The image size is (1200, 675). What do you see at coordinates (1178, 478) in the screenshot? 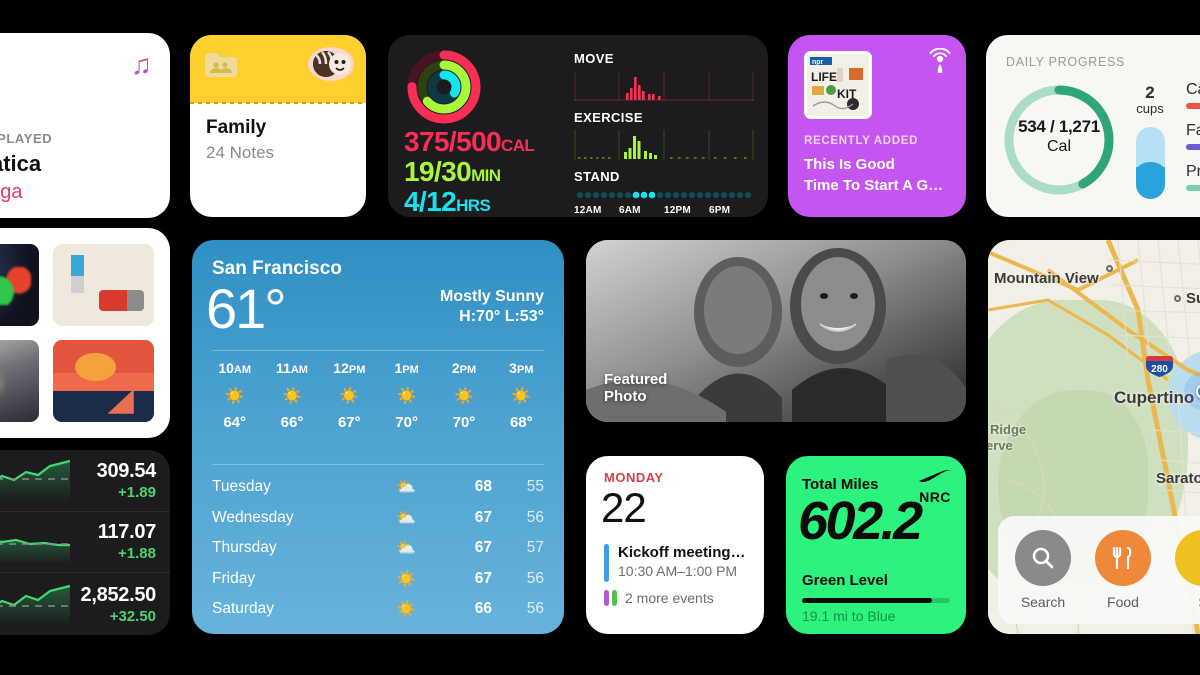
I see `map-label-saratoga: Saratoga` at bounding box center [1178, 478].